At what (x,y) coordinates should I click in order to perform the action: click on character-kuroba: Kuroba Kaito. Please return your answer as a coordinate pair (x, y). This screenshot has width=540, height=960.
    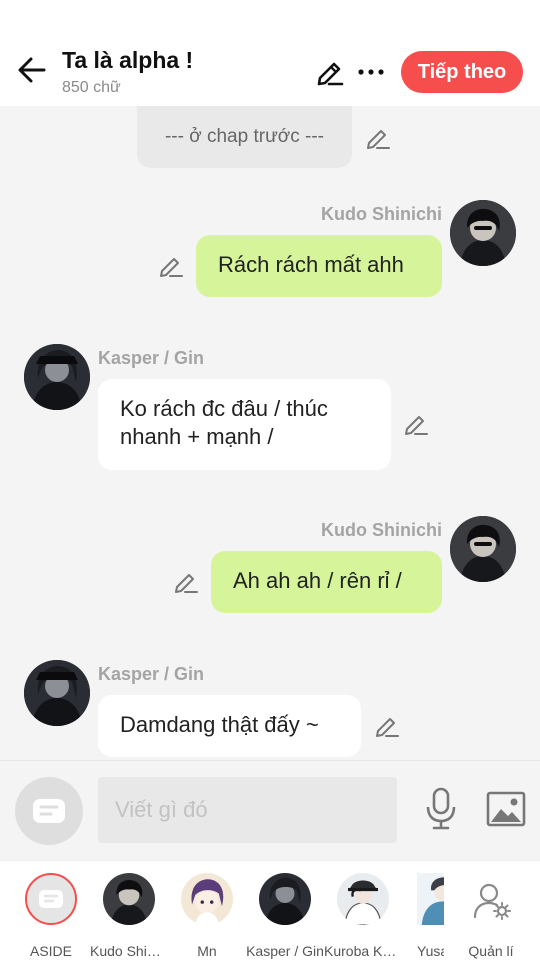
    Looking at the image, I should click on (363, 915).